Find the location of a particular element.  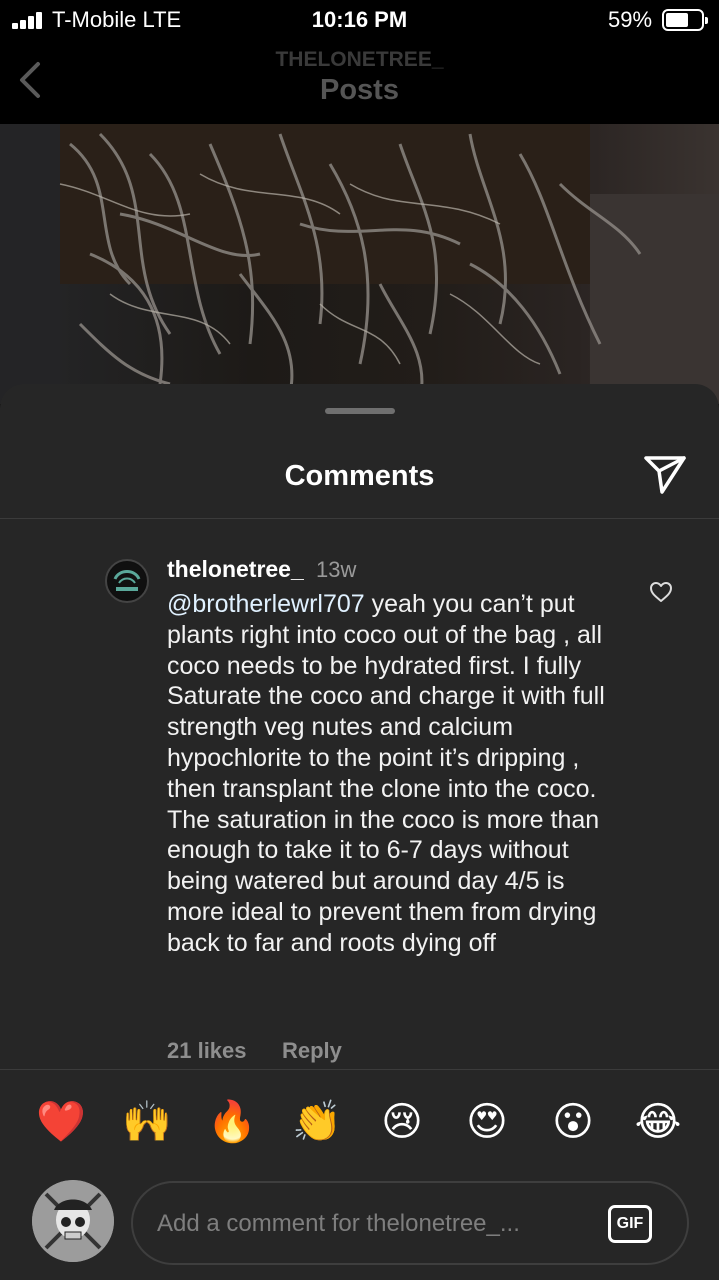

battery-percent: 59% is located at coordinates (630, 19).